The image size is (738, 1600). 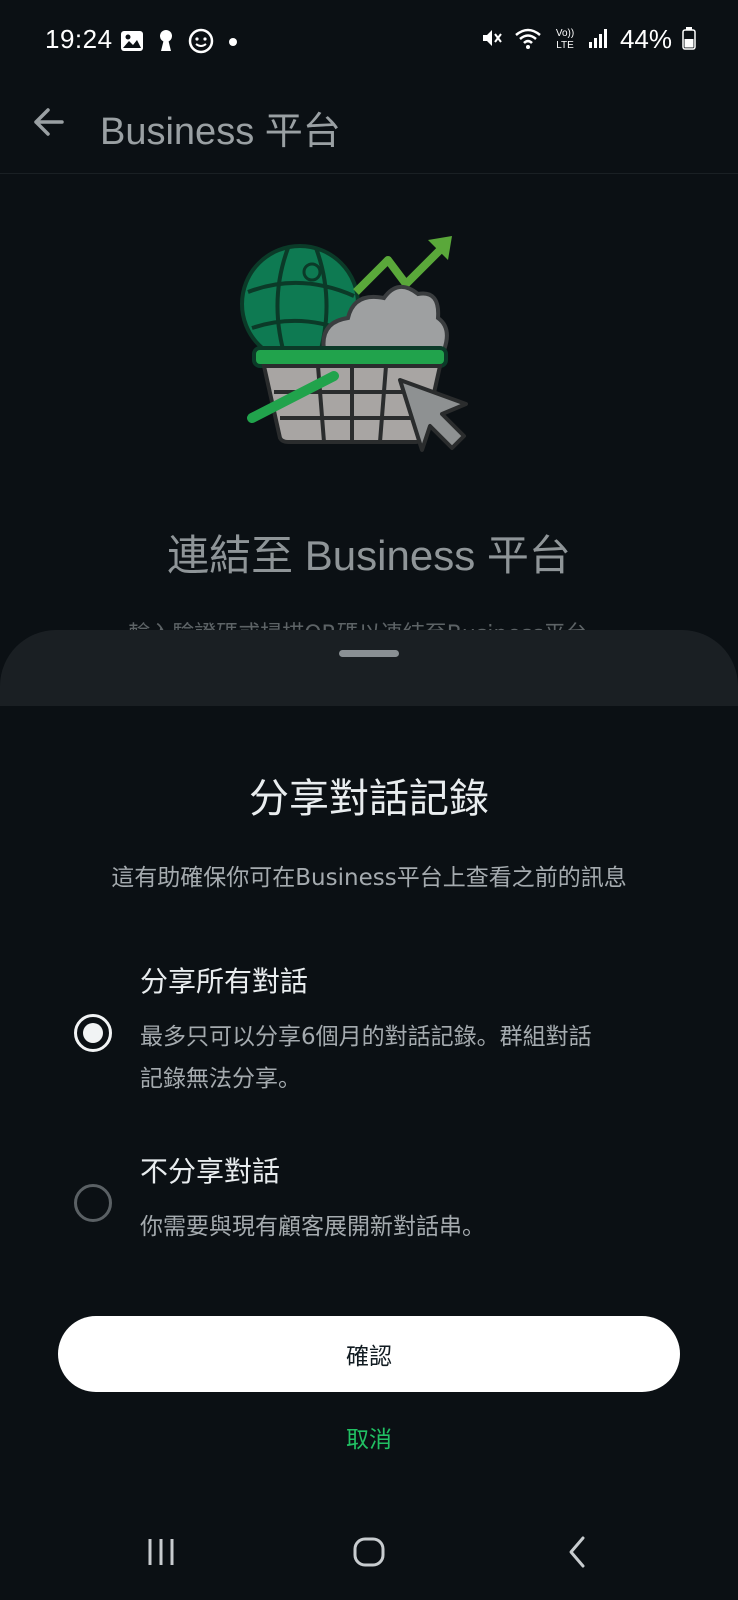 What do you see at coordinates (369, 878) in the screenshot?
I see `sheet-description: 這有助確保你可在Business平台上查看之前的訊息` at bounding box center [369, 878].